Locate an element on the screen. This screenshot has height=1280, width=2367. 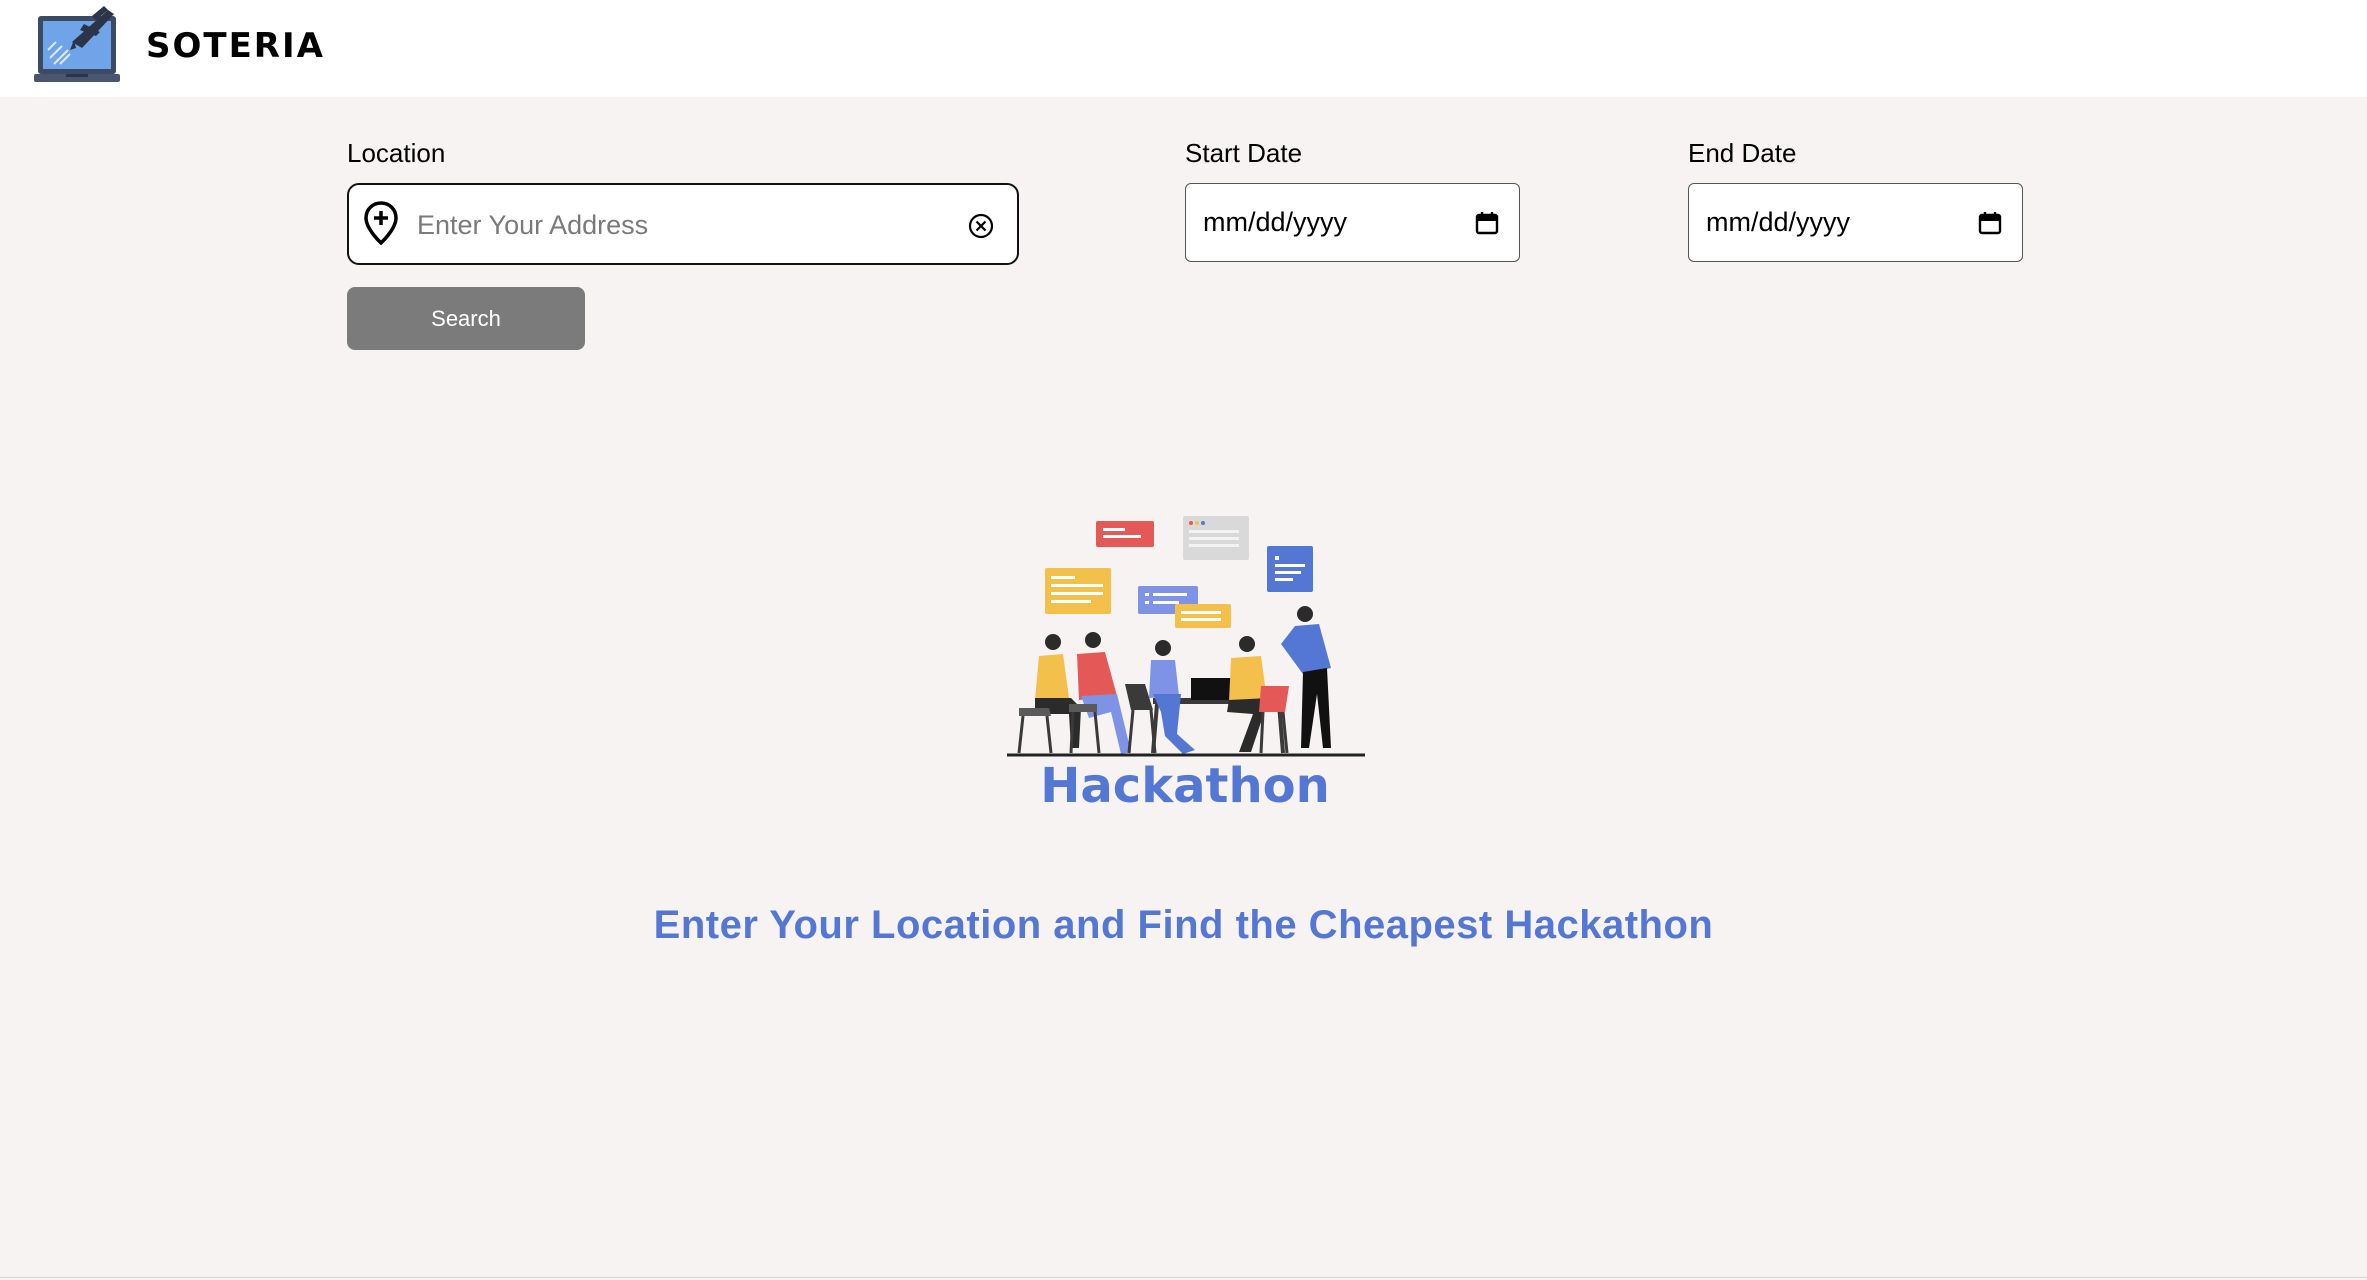
end-date-label: End Date is located at coordinates (1742, 153).